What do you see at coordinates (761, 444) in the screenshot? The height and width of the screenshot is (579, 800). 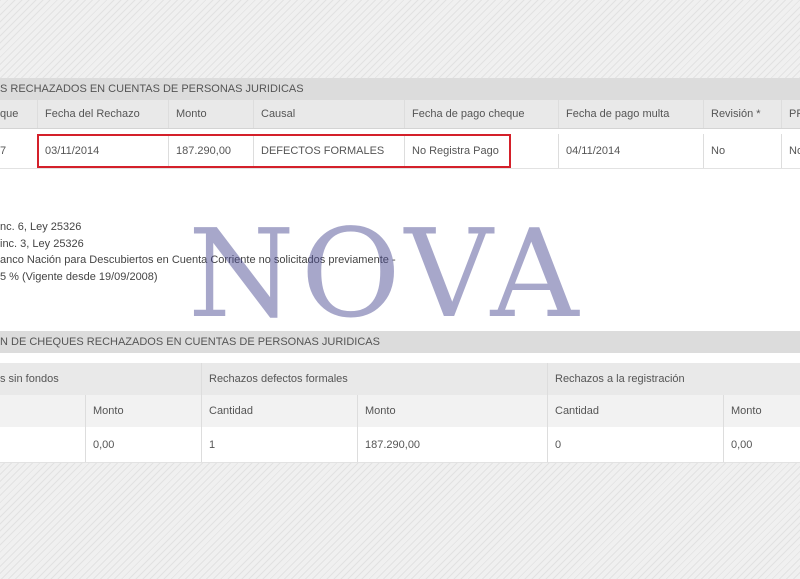 I see `cell-monto-3: 0,00` at bounding box center [761, 444].